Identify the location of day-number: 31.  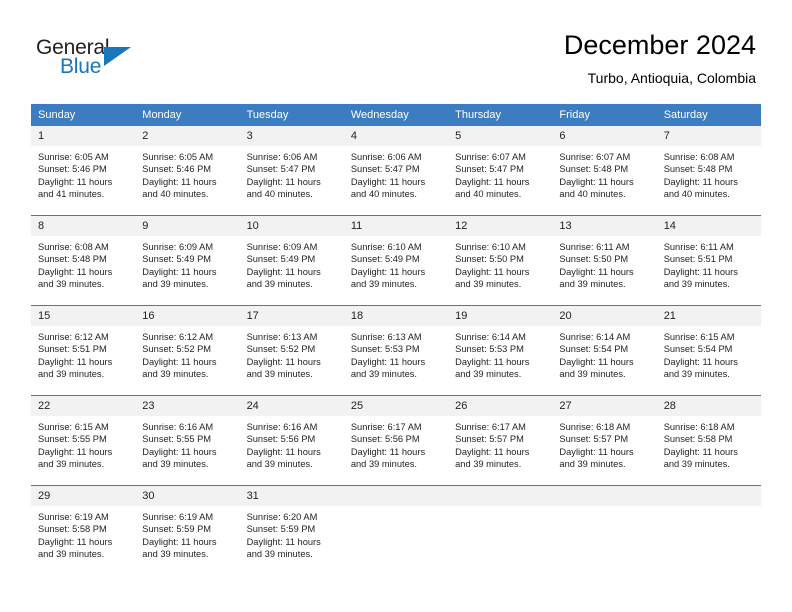
(291, 496).